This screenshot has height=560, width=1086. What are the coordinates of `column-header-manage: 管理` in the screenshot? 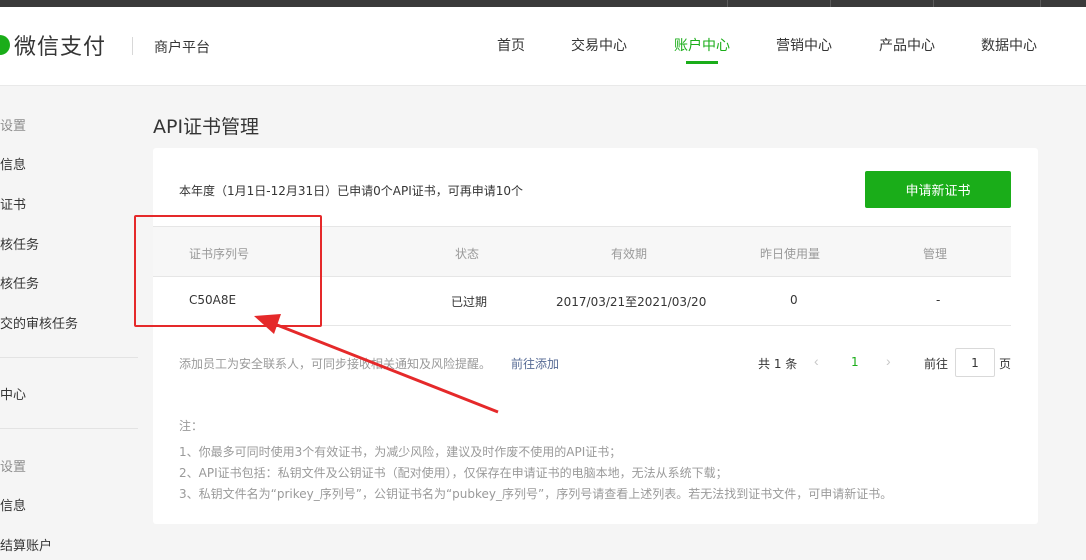 It's located at (935, 254).